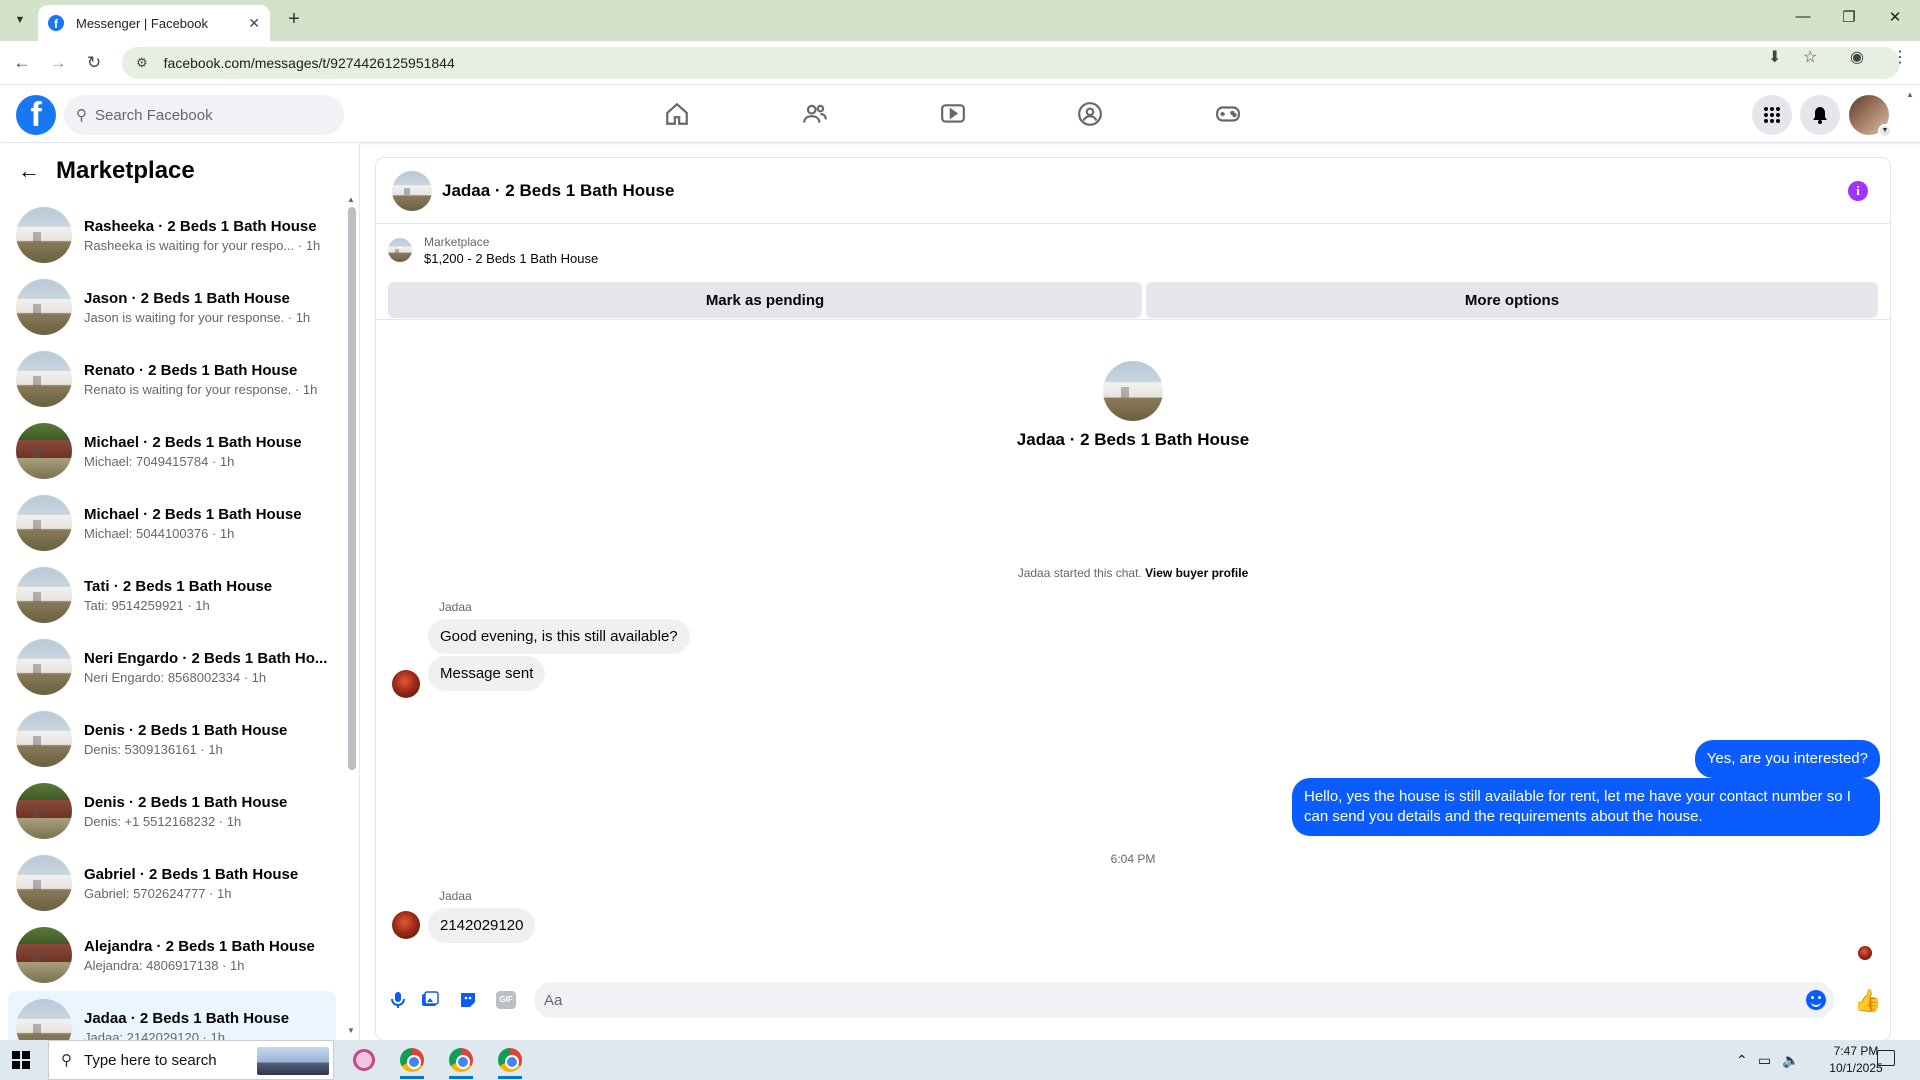 This screenshot has width=1920, height=1080. What do you see at coordinates (187, 1018) in the screenshot?
I see `conversation-name: Jadaa · 2 Beds 1 Bath House` at bounding box center [187, 1018].